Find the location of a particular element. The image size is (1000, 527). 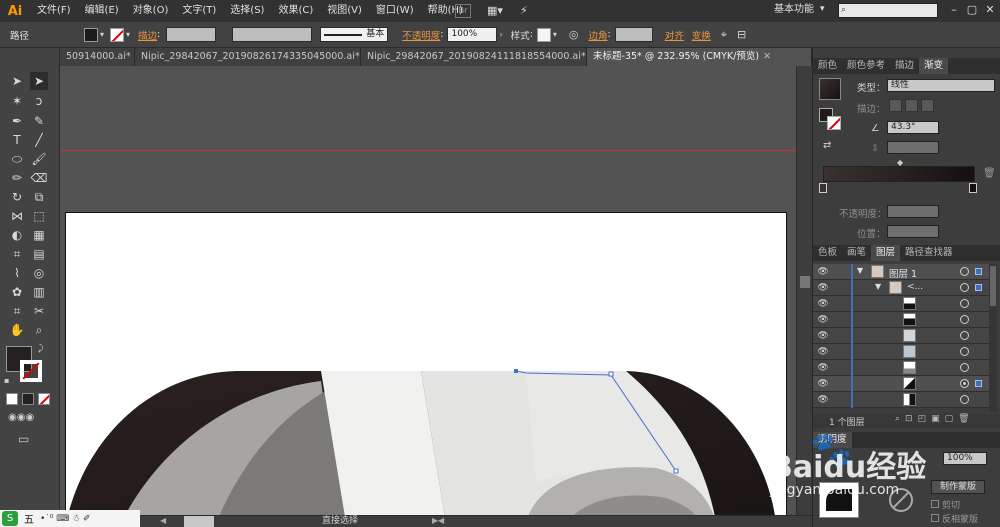

stroke-label: 描边 is located at coordinates (147, 35).